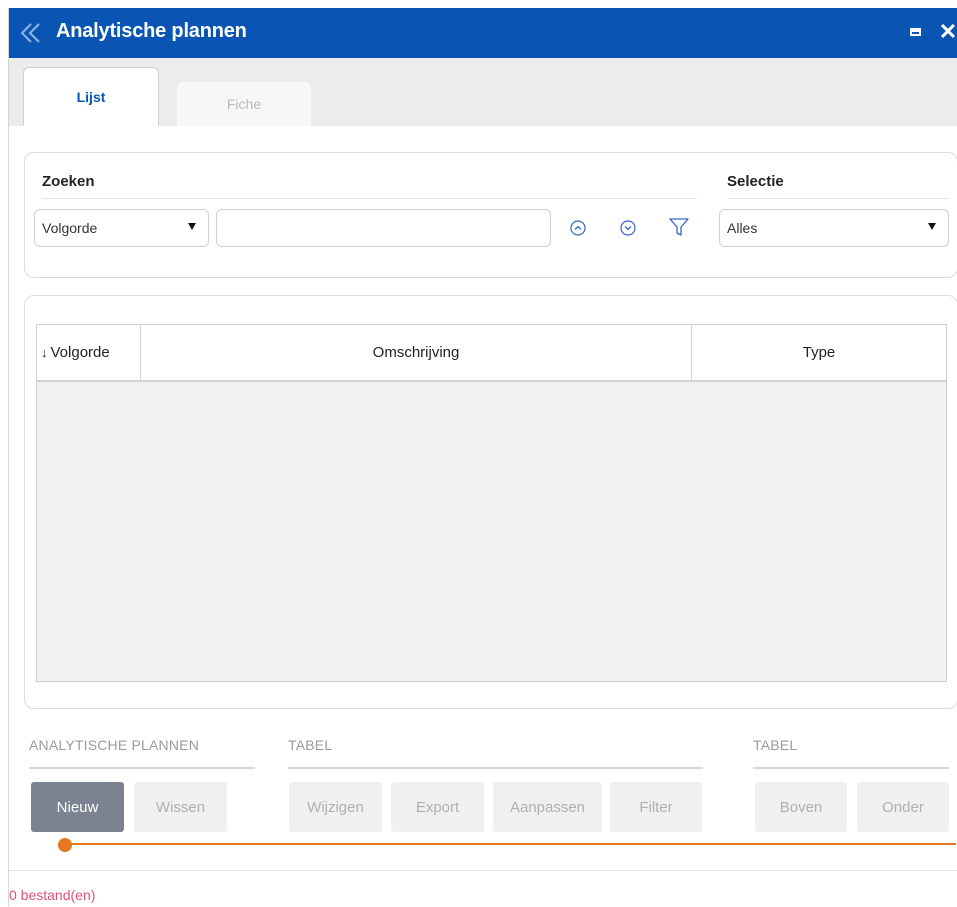 The width and height of the screenshot is (957, 907). Describe the element at coordinates (91, 96) in the screenshot. I see `tab-lijst: Lijst` at that location.